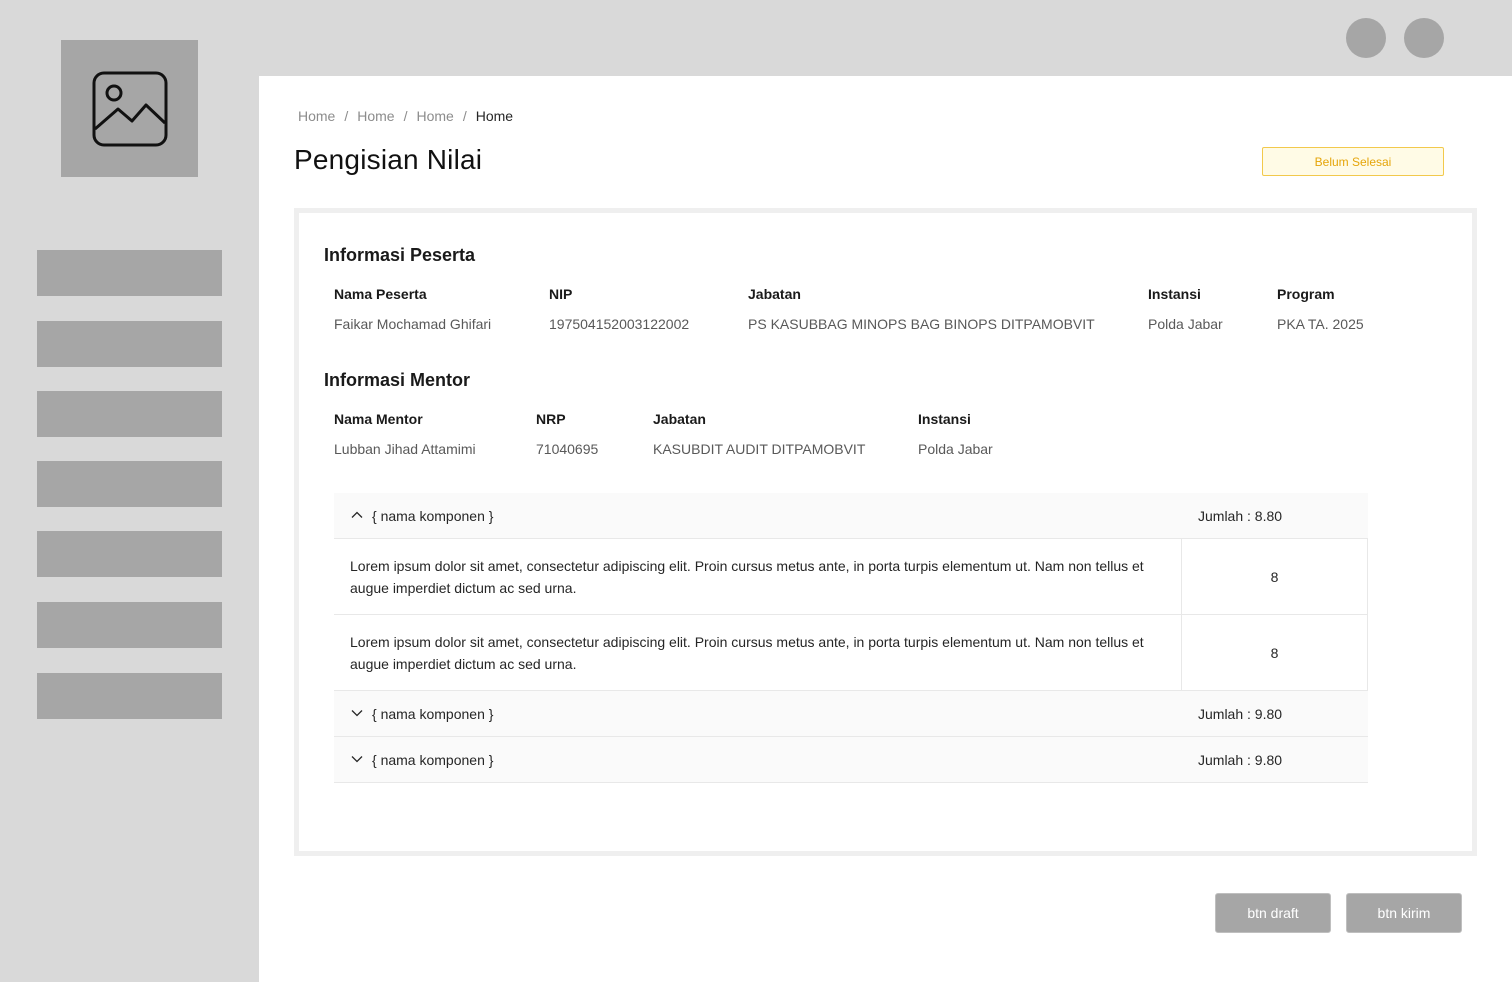  Describe the element at coordinates (551, 419) in the screenshot. I see `label-nrp: NRP` at that location.